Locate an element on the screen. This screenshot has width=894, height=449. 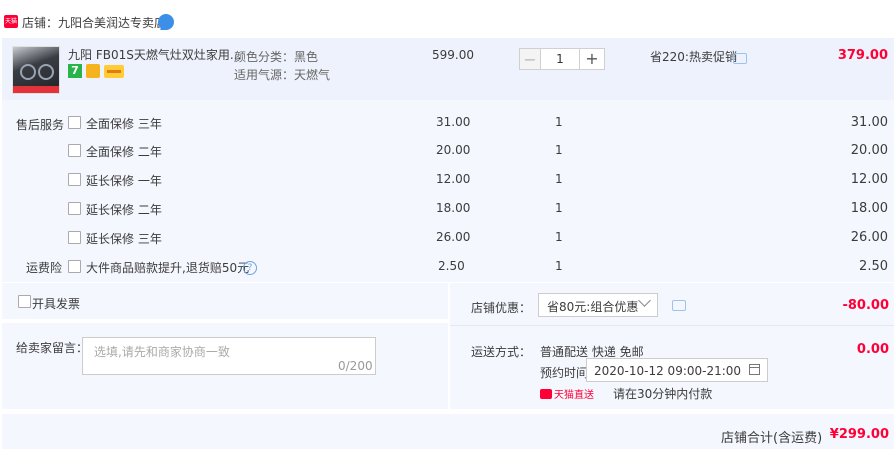
shipping-amount: 0.00 is located at coordinates (872, 349).